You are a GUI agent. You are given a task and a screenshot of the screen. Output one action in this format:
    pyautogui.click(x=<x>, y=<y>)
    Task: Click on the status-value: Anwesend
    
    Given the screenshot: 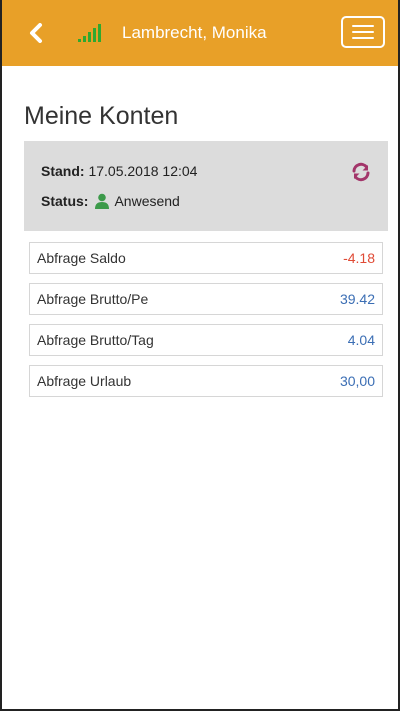 What is the action you would take?
    pyautogui.click(x=147, y=201)
    